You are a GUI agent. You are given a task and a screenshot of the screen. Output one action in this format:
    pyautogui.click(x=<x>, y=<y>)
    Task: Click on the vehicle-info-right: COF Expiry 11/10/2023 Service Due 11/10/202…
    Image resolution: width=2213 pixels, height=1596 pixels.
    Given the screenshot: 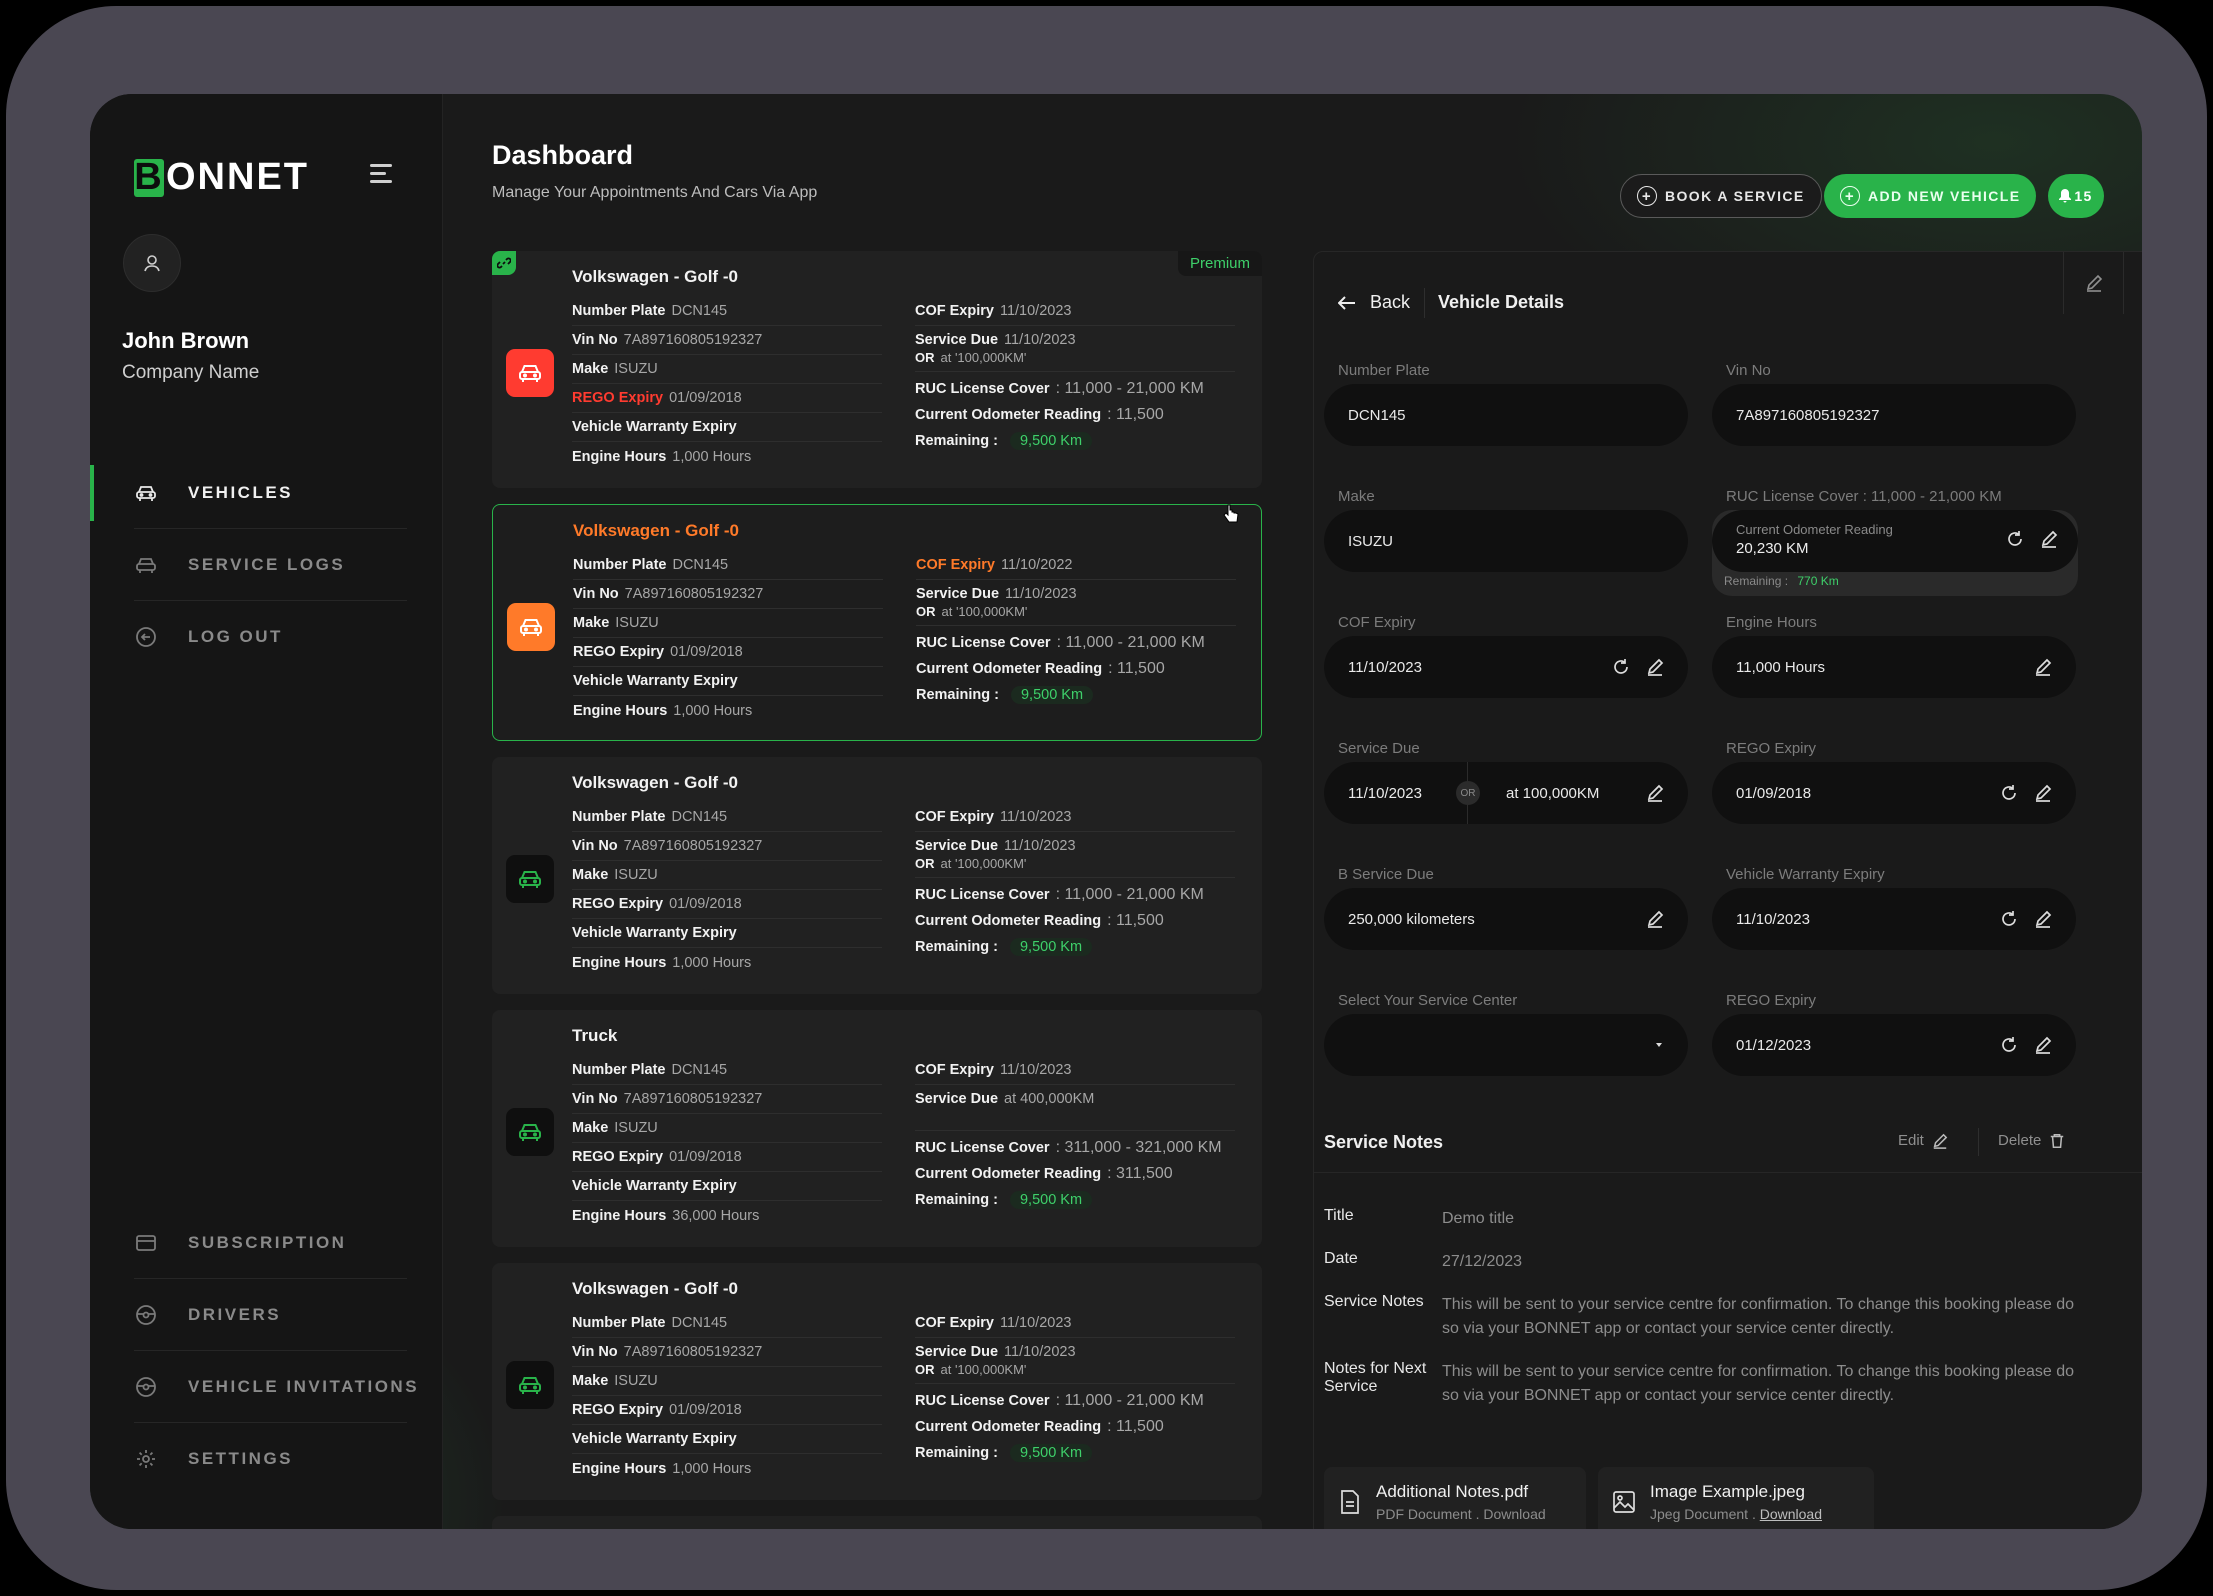 What is the action you would take?
    pyautogui.click(x=1075, y=881)
    